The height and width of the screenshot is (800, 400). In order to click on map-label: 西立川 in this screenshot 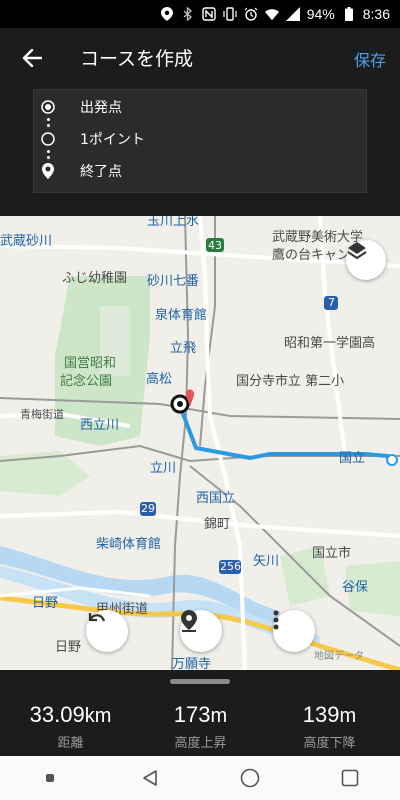, I will do `click(100, 425)`.